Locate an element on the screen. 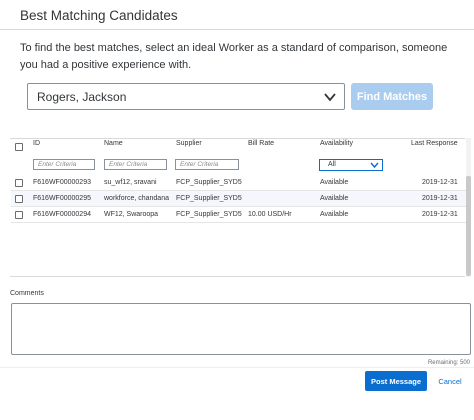 The height and width of the screenshot is (420, 474). cell-name: workforce, chandana is located at coordinates (136, 198).